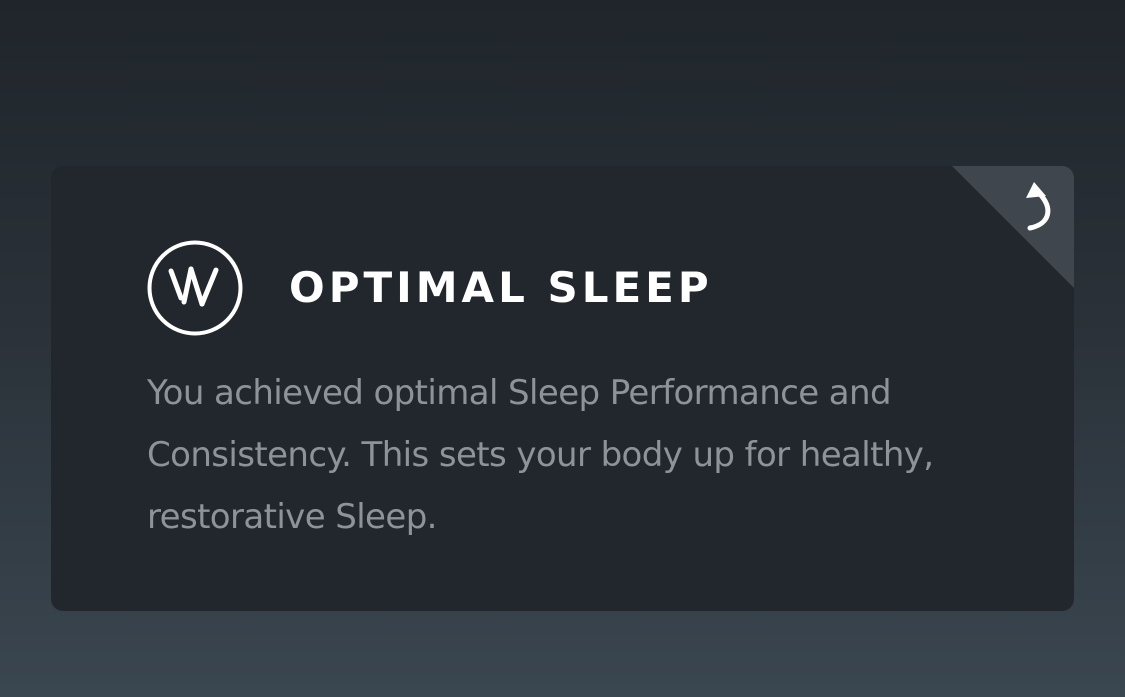 The image size is (1125, 697). Describe the element at coordinates (501, 287) in the screenshot. I see `card-title: OPTIMAL SLEEP` at that location.